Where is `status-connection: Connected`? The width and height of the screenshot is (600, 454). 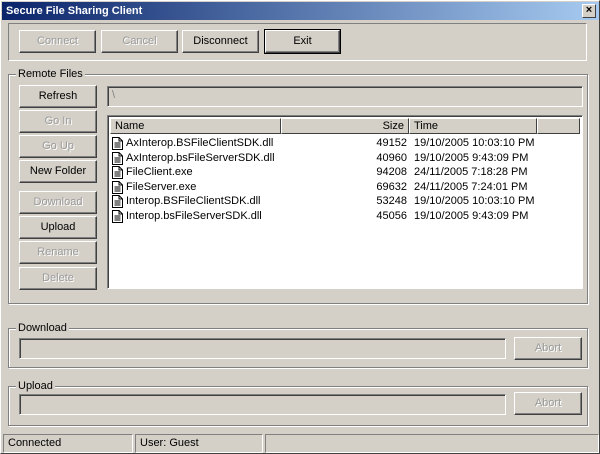 status-connection: Connected is located at coordinates (68, 443).